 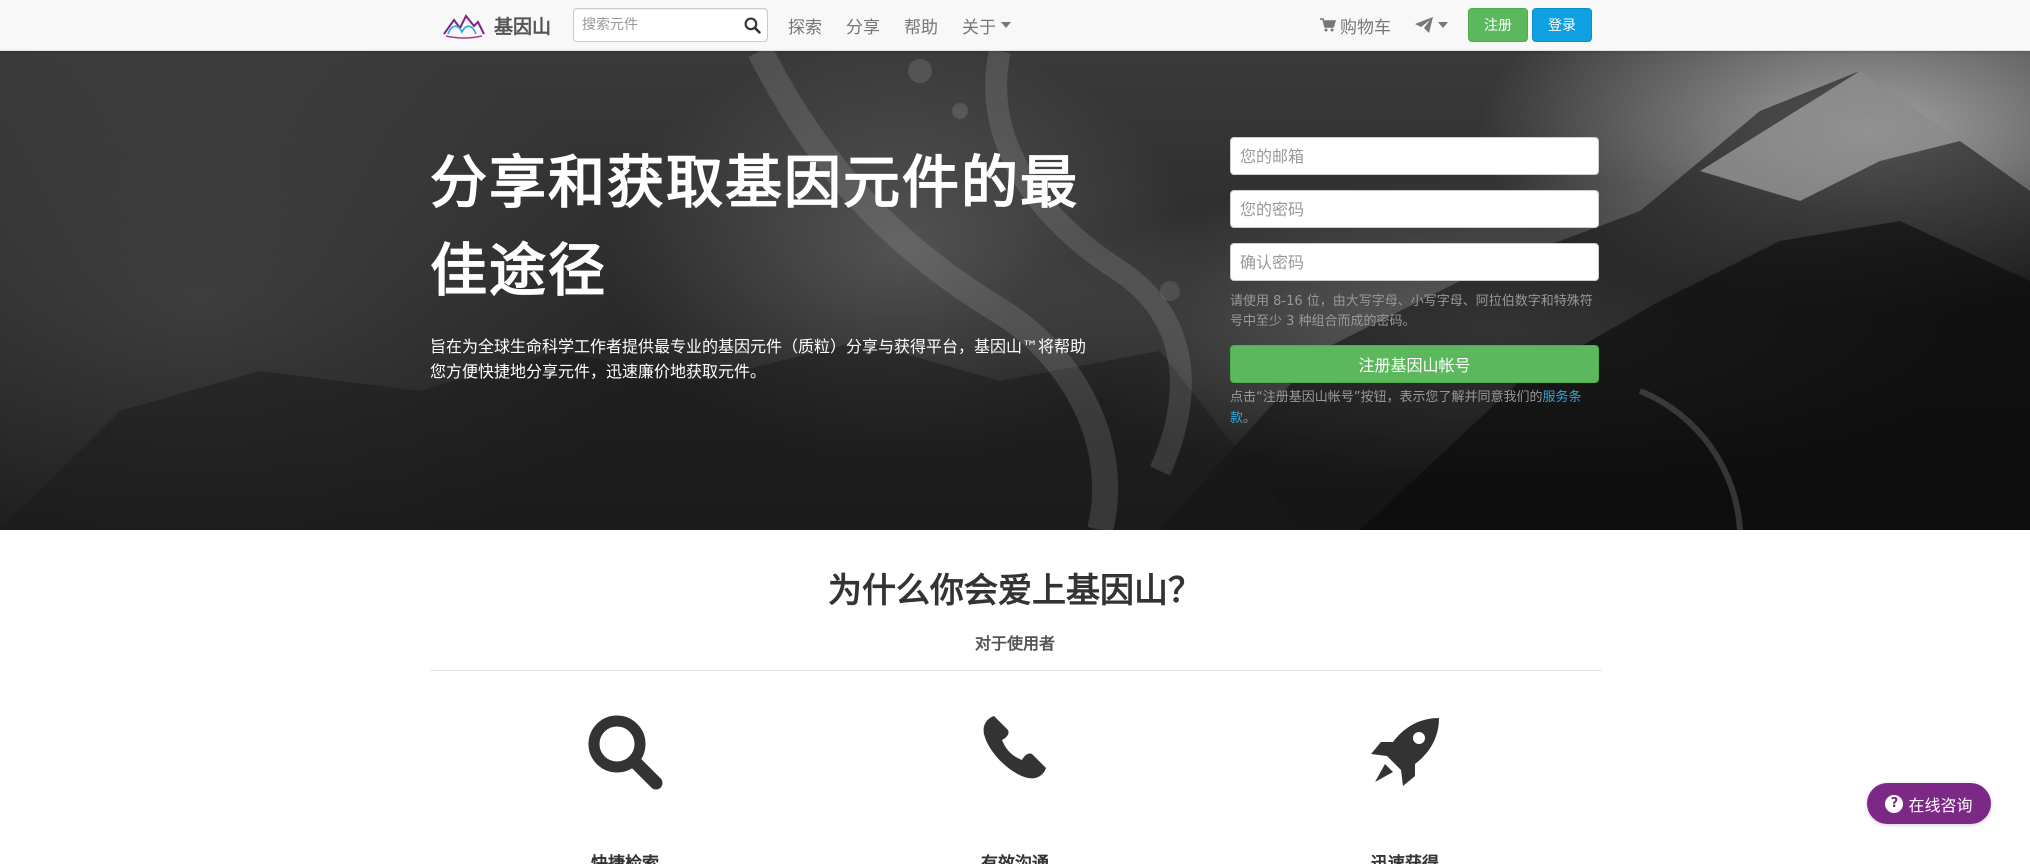 I want to click on brand-link: 基因山, so click(x=496, y=25).